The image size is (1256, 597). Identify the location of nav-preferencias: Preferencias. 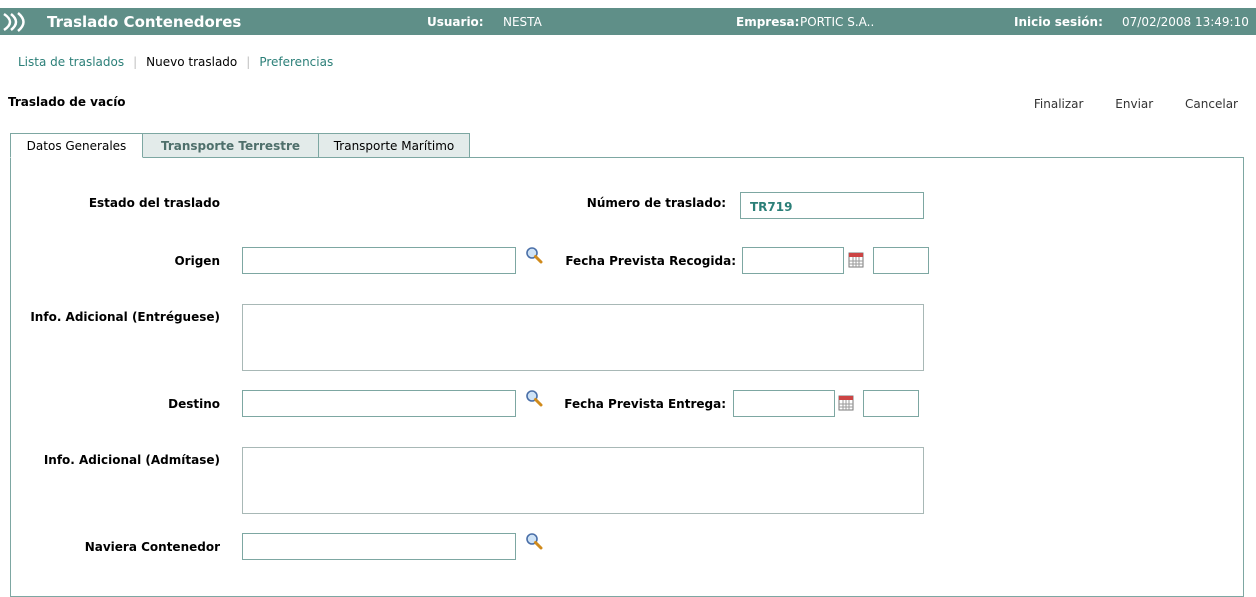
(296, 62).